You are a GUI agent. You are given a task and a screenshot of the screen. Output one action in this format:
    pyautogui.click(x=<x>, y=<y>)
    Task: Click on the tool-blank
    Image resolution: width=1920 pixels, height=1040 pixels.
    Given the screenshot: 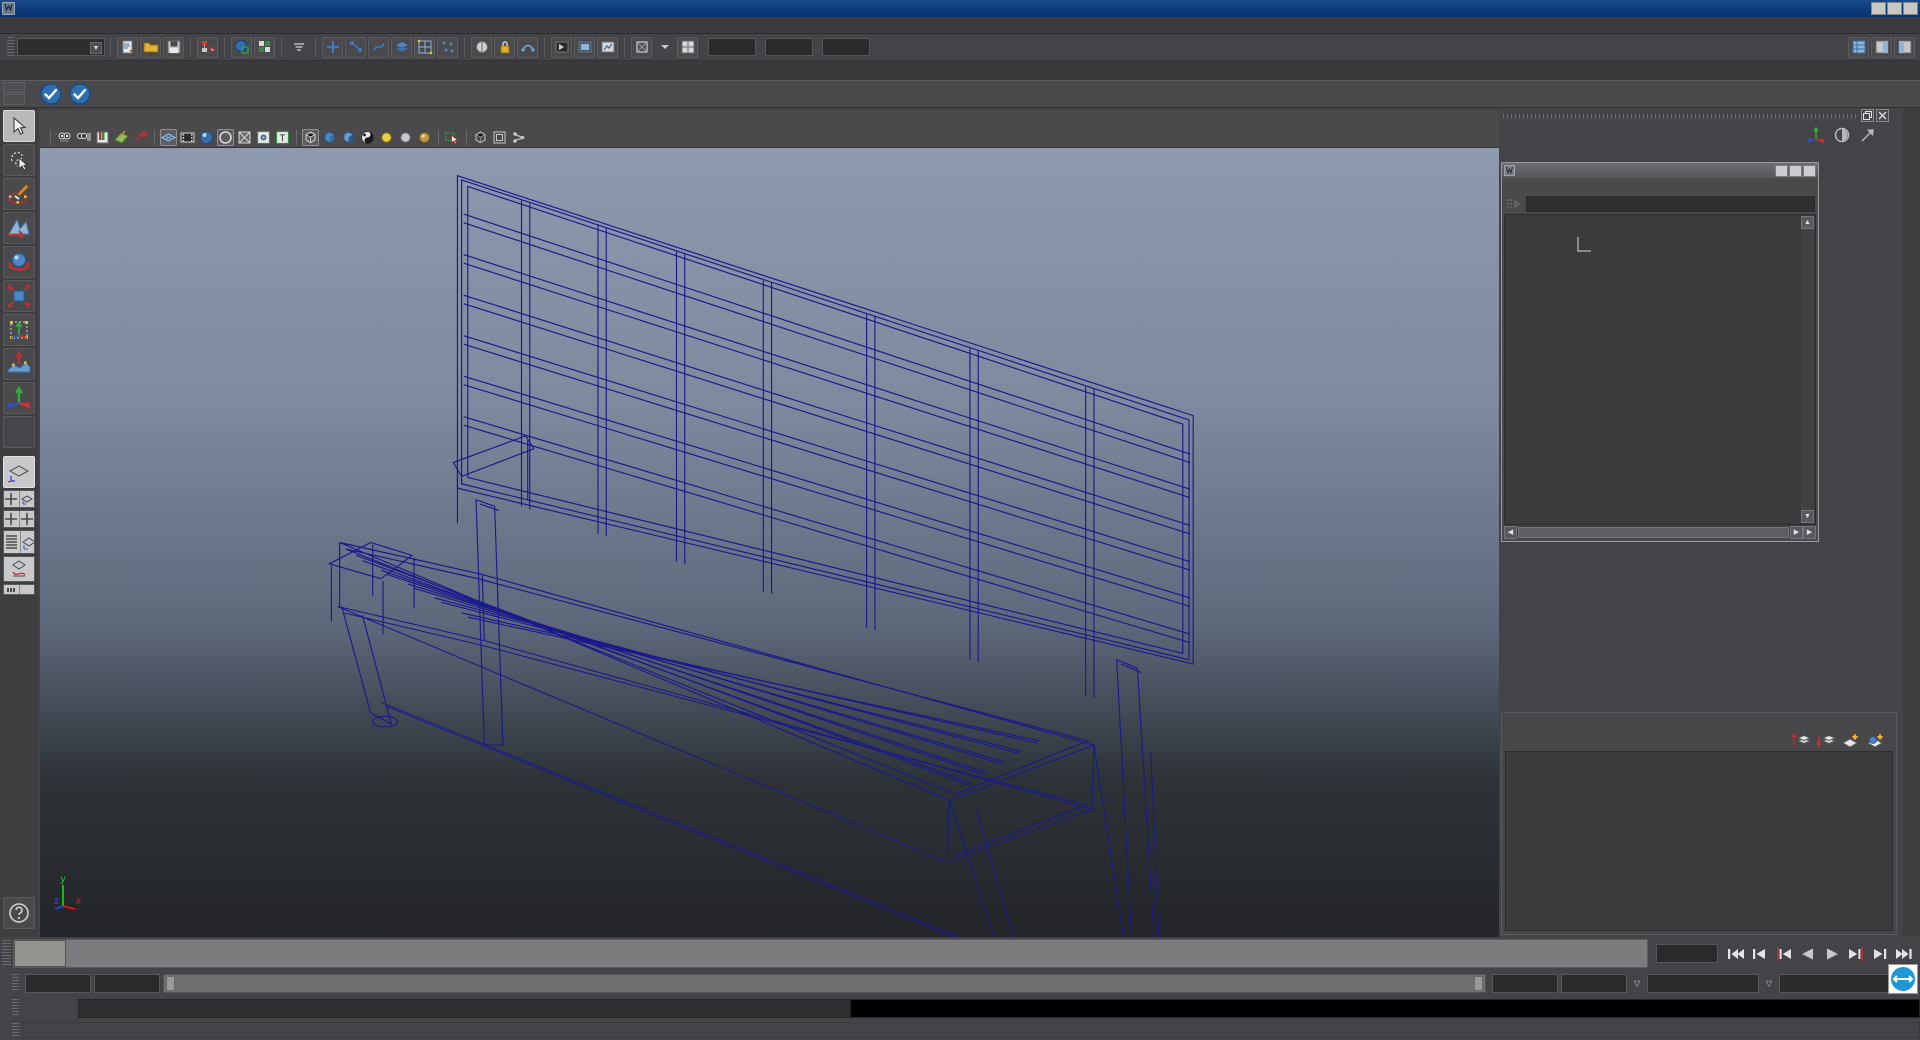 What is the action you would take?
    pyautogui.click(x=19, y=432)
    